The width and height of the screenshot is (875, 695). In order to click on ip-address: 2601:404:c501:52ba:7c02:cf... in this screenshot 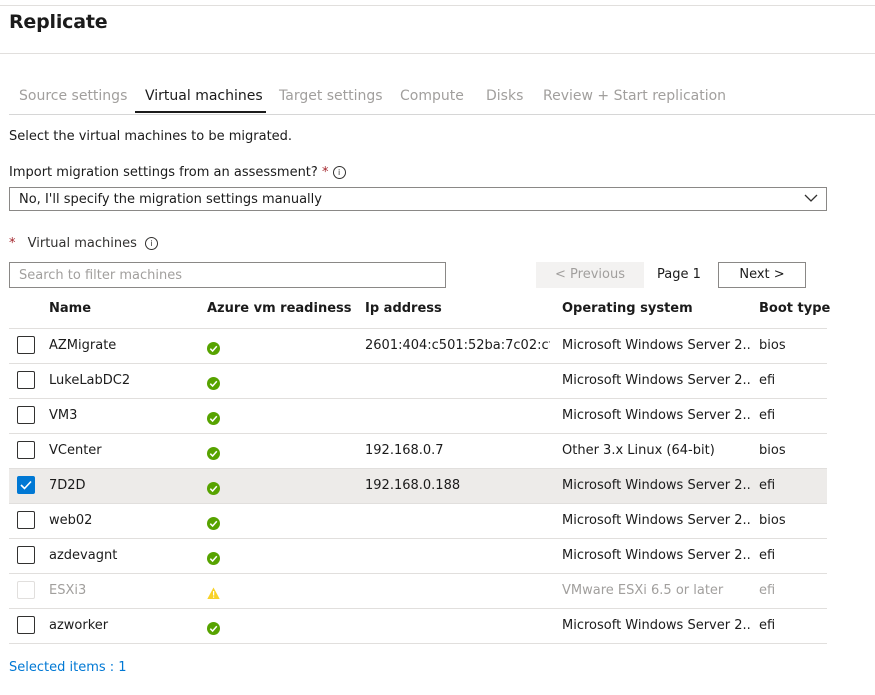, I will do `click(457, 345)`.